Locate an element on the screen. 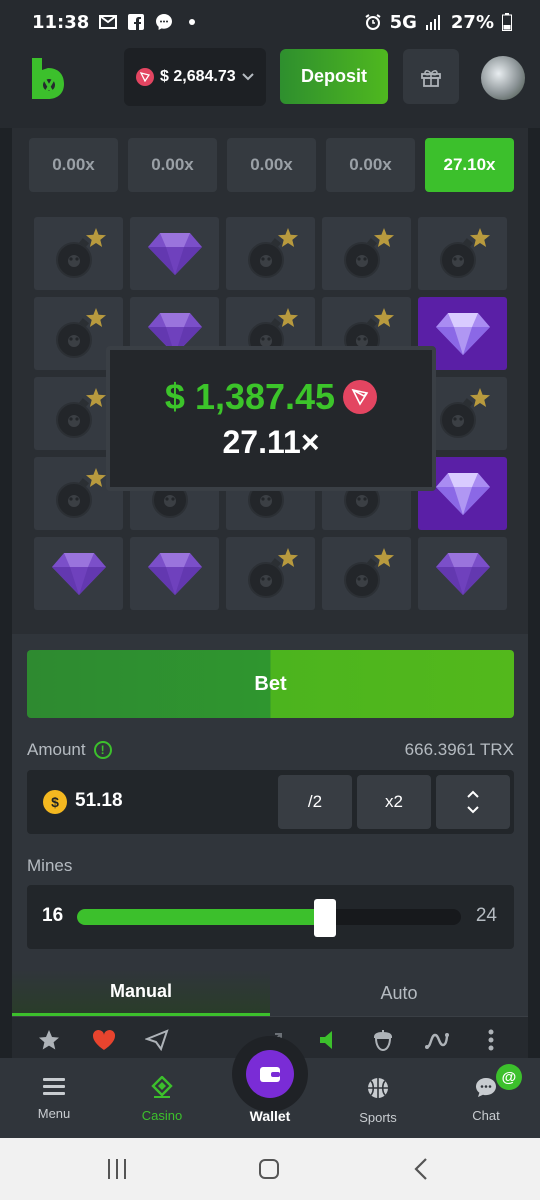 This screenshot has height=1200, width=540. nav-menu-label: Menu is located at coordinates (54, 1113).